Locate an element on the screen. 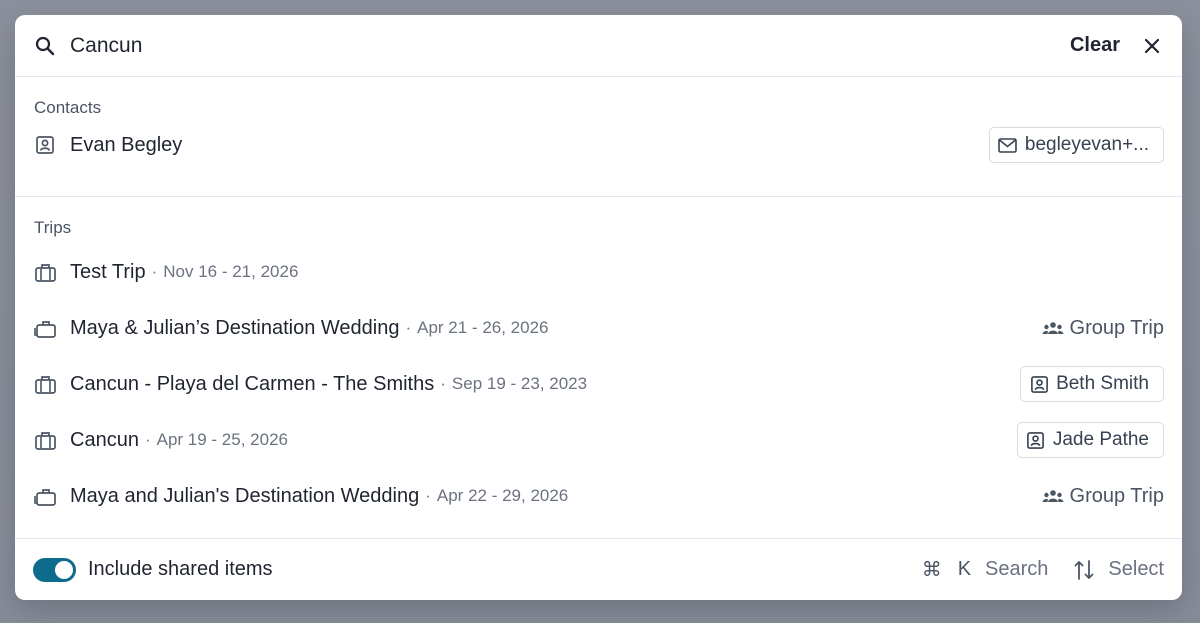 The image size is (1200, 623). clear-button: Clear is located at coordinates (1095, 45).